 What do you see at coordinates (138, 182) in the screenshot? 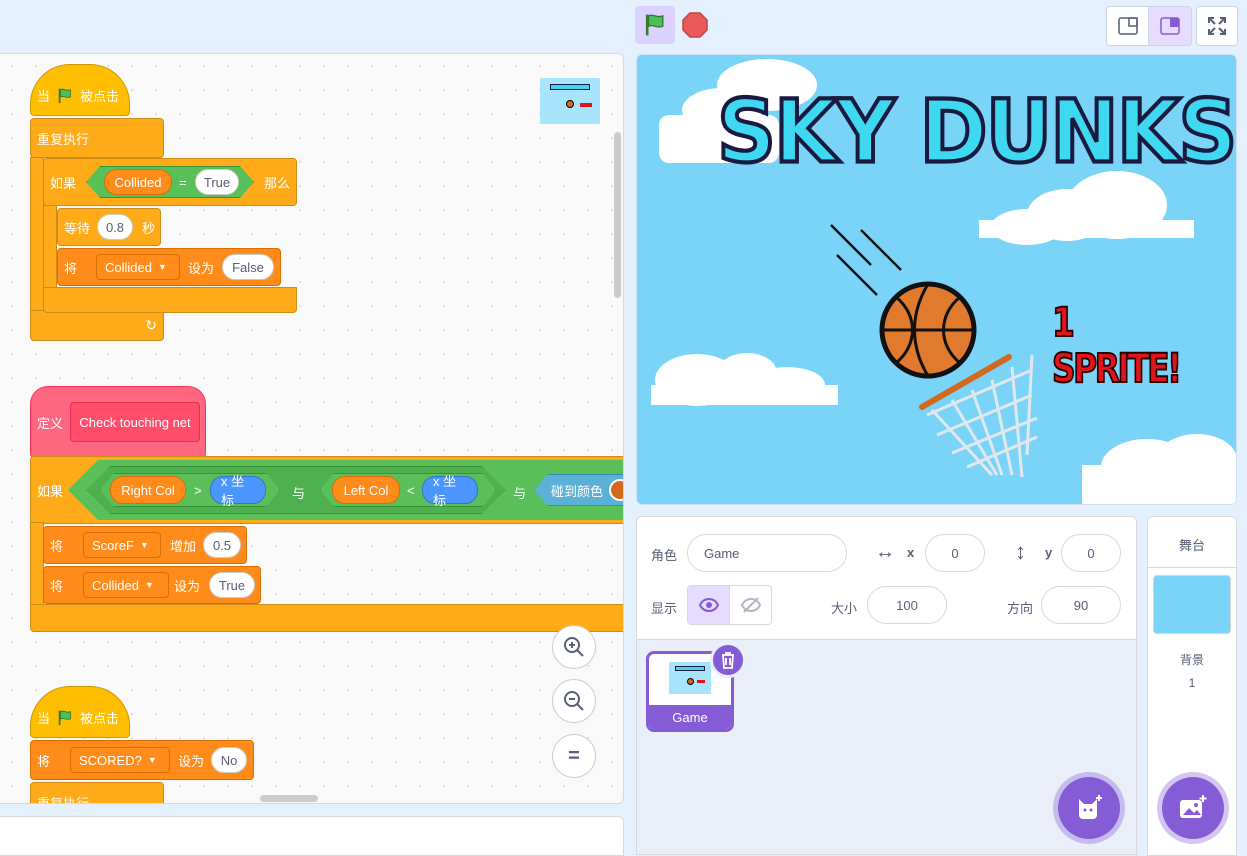
I see `collided-reporter: Collided` at bounding box center [138, 182].